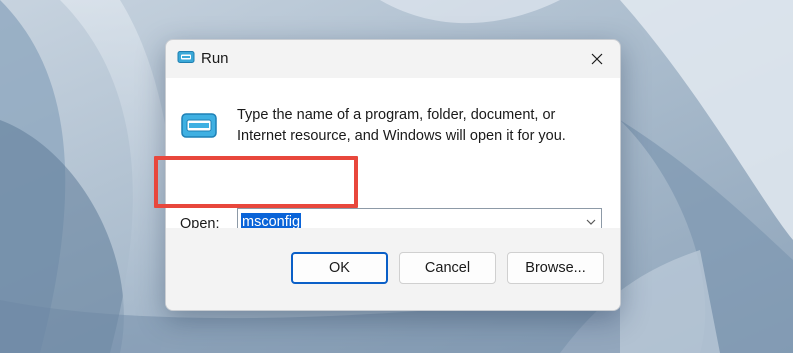  I want to click on chevron-down-icon, so click(591, 222).